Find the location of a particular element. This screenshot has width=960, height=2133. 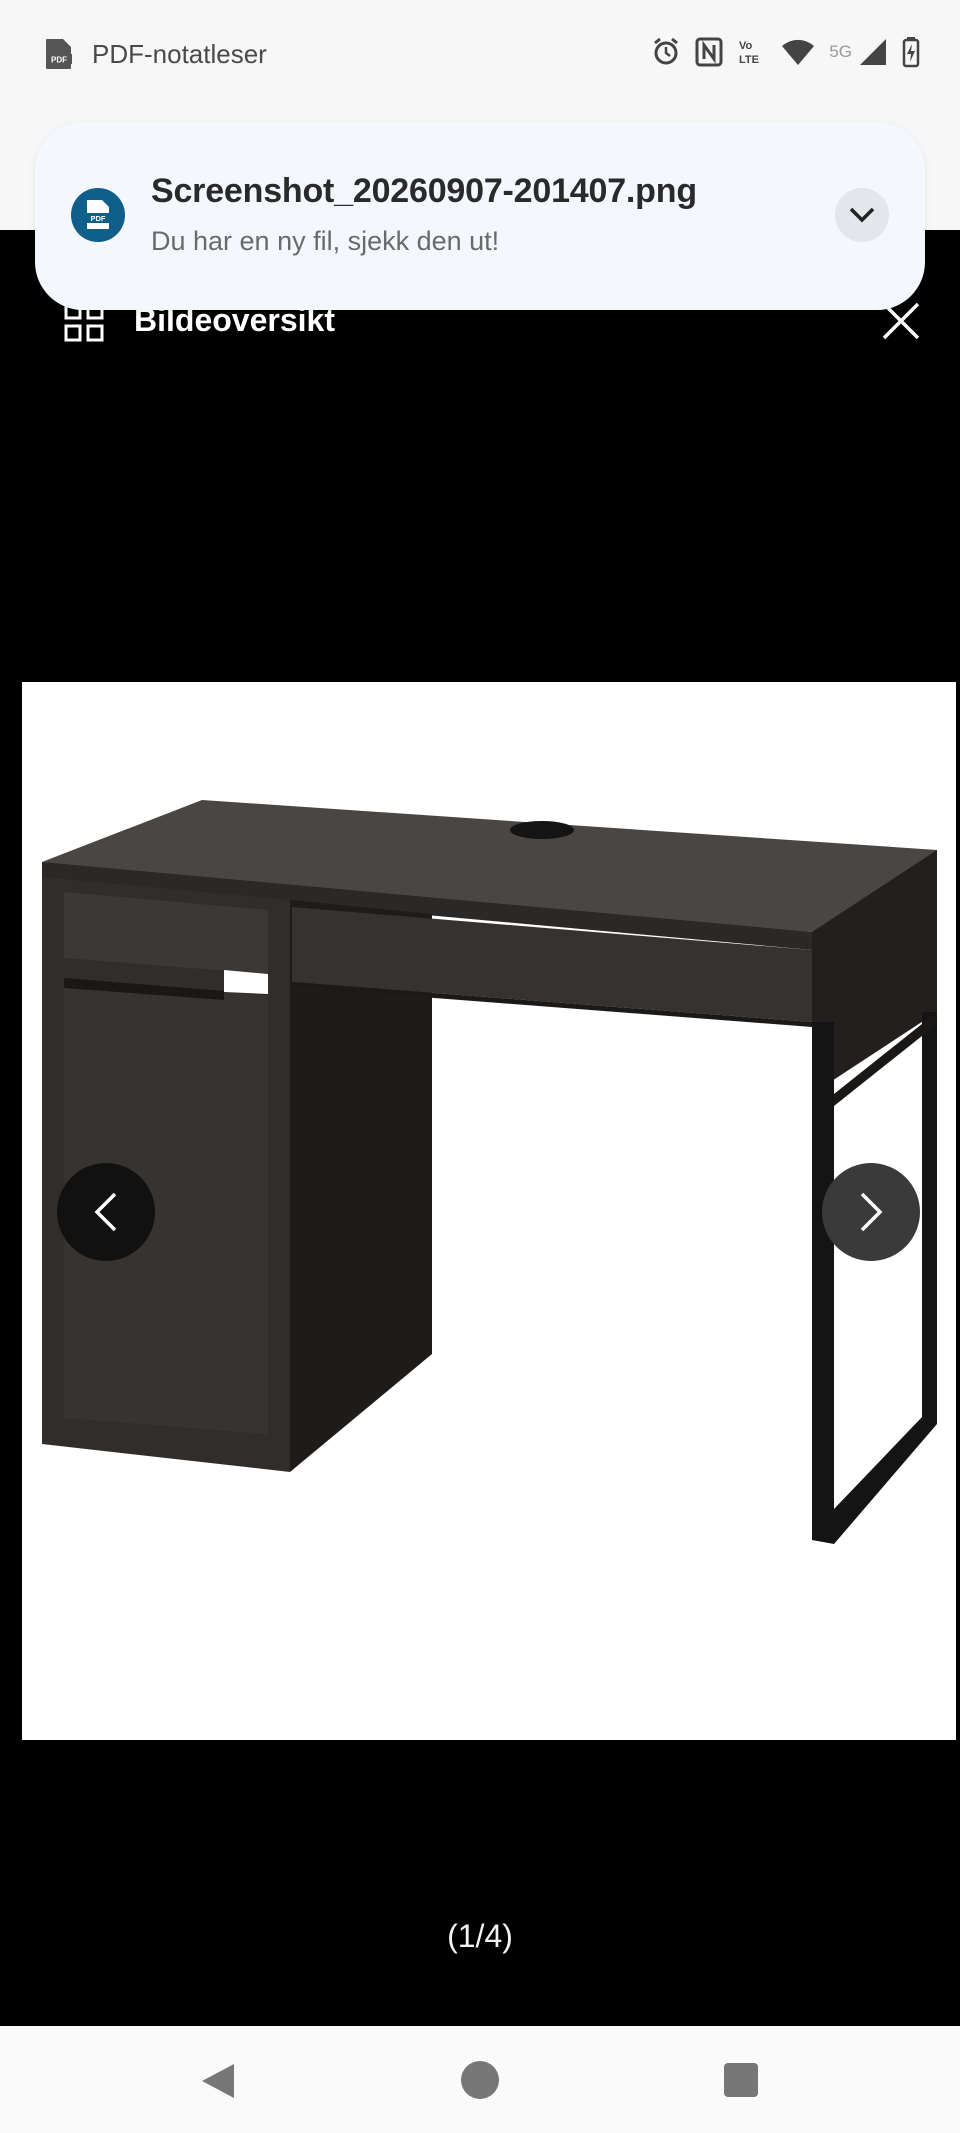

system-nav-bar is located at coordinates (480, 2079).